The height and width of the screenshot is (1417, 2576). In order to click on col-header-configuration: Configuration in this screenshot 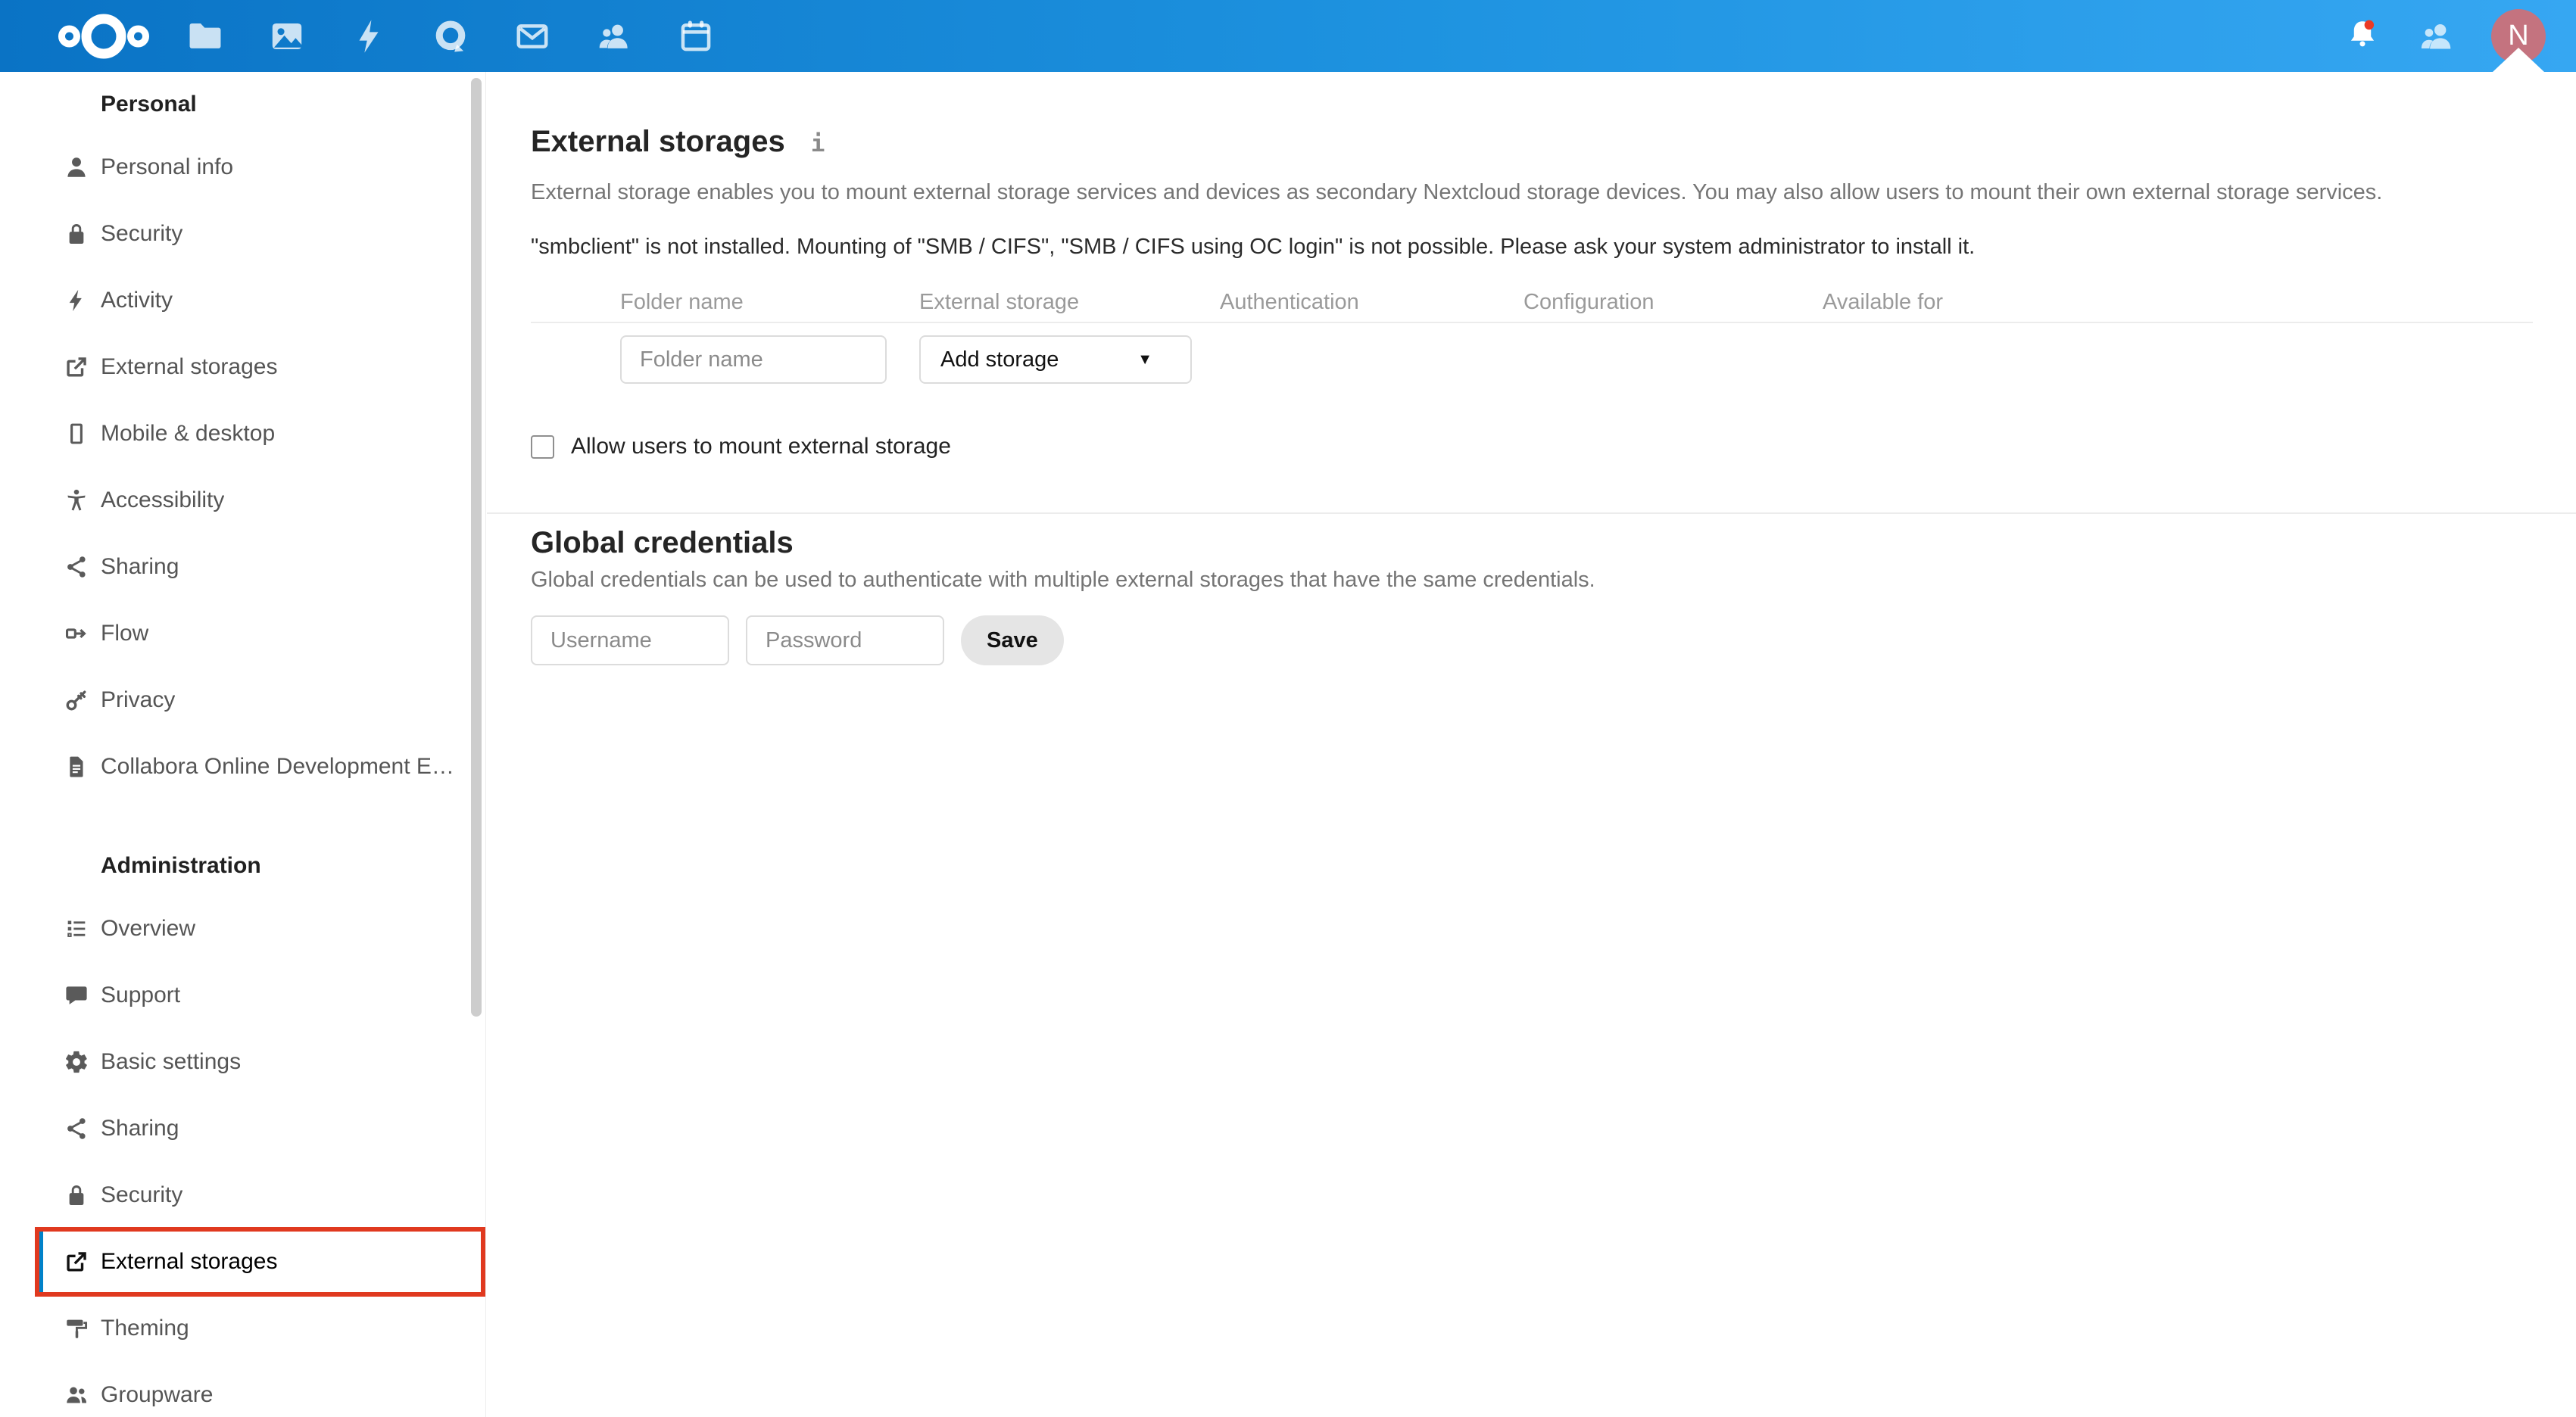, I will do `click(1588, 301)`.